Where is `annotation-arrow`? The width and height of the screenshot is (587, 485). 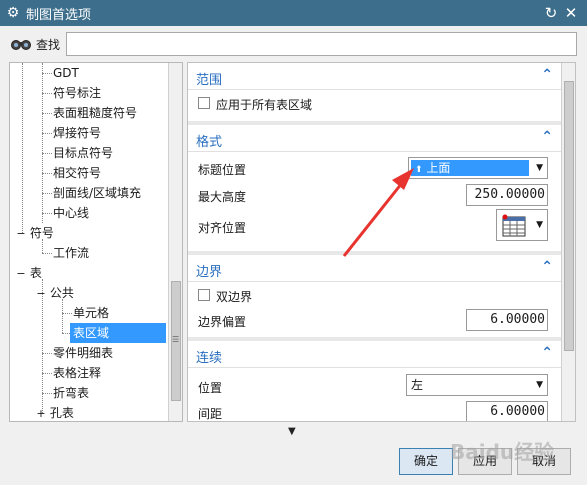
annotation-arrow is located at coordinates (378, 212).